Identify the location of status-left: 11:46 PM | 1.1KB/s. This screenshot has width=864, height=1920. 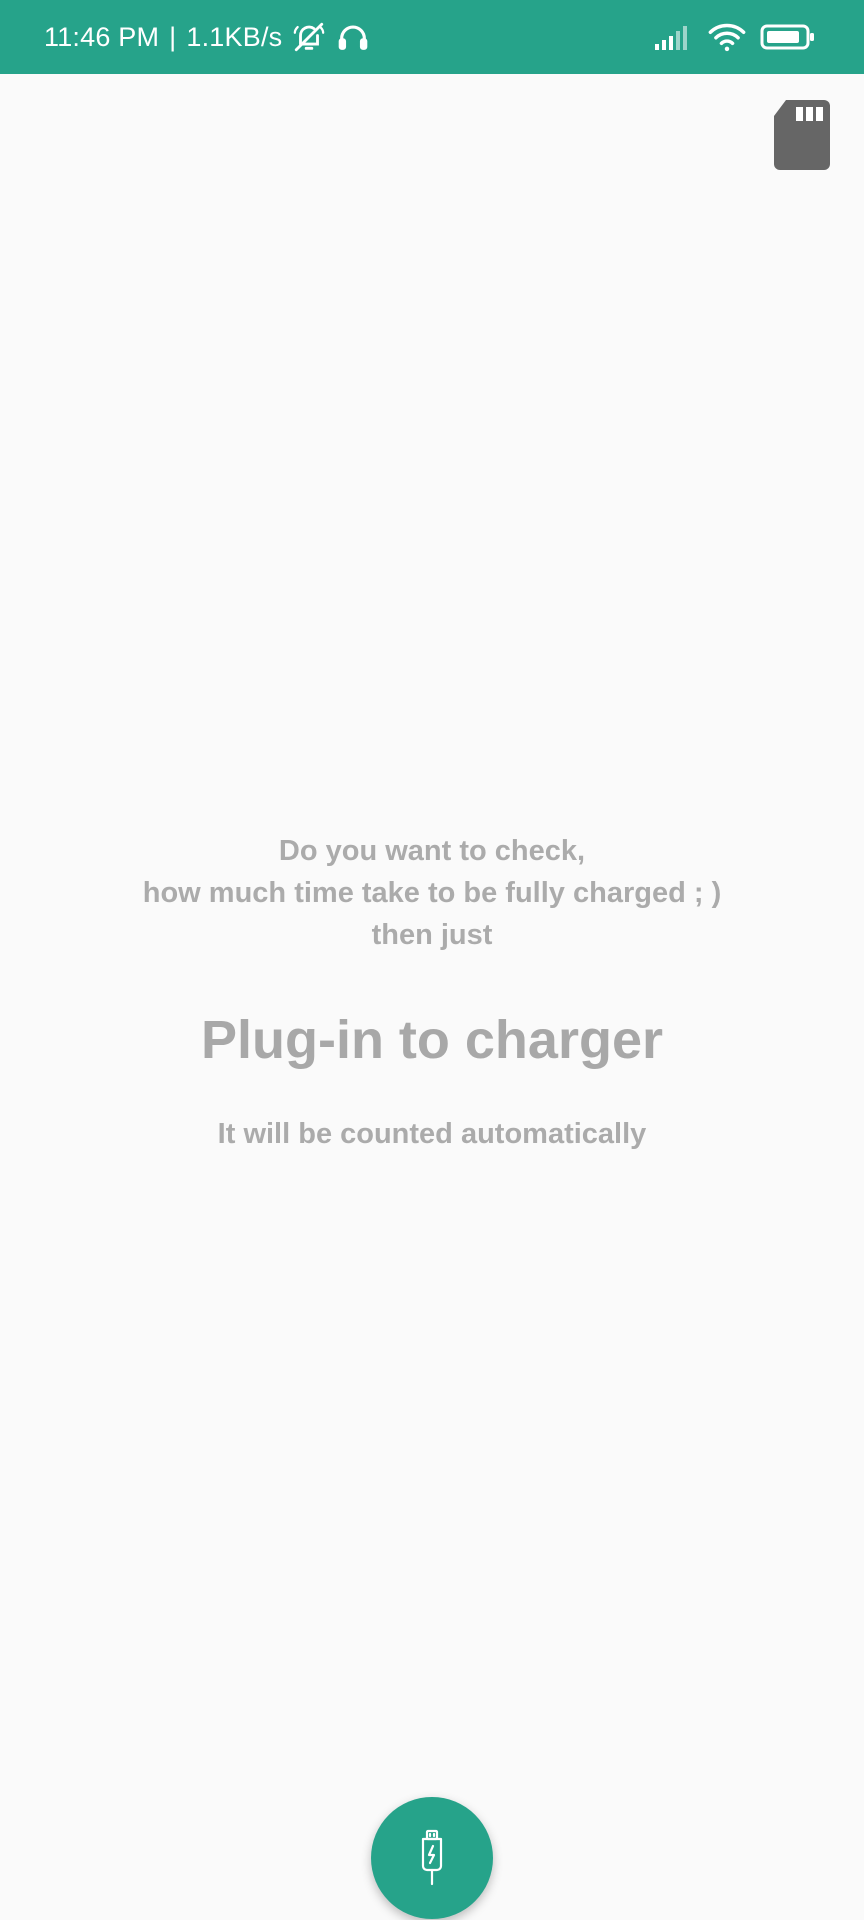
(207, 37).